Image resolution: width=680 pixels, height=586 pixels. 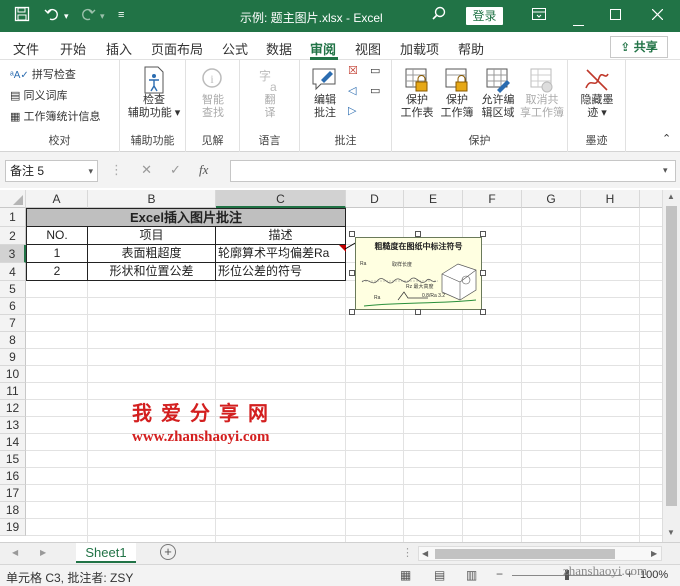 What do you see at coordinates (119, 48) in the screenshot?
I see `tab-insert: 插入` at bounding box center [119, 48].